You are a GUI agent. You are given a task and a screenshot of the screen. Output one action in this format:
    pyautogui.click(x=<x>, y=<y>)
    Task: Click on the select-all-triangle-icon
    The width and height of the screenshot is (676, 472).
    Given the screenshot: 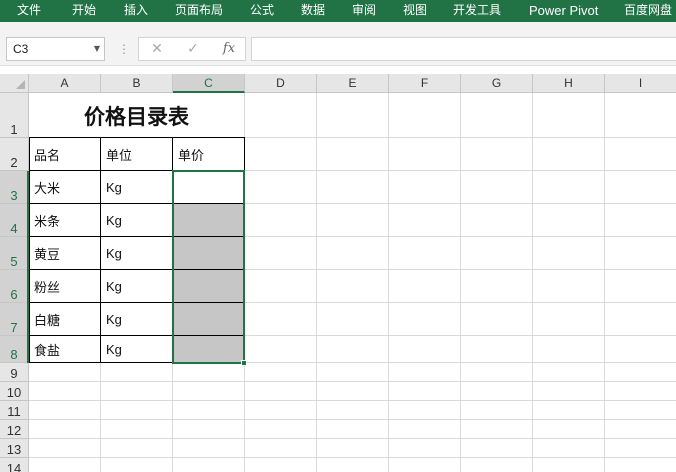 What is the action you would take?
    pyautogui.click(x=20, y=84)
    